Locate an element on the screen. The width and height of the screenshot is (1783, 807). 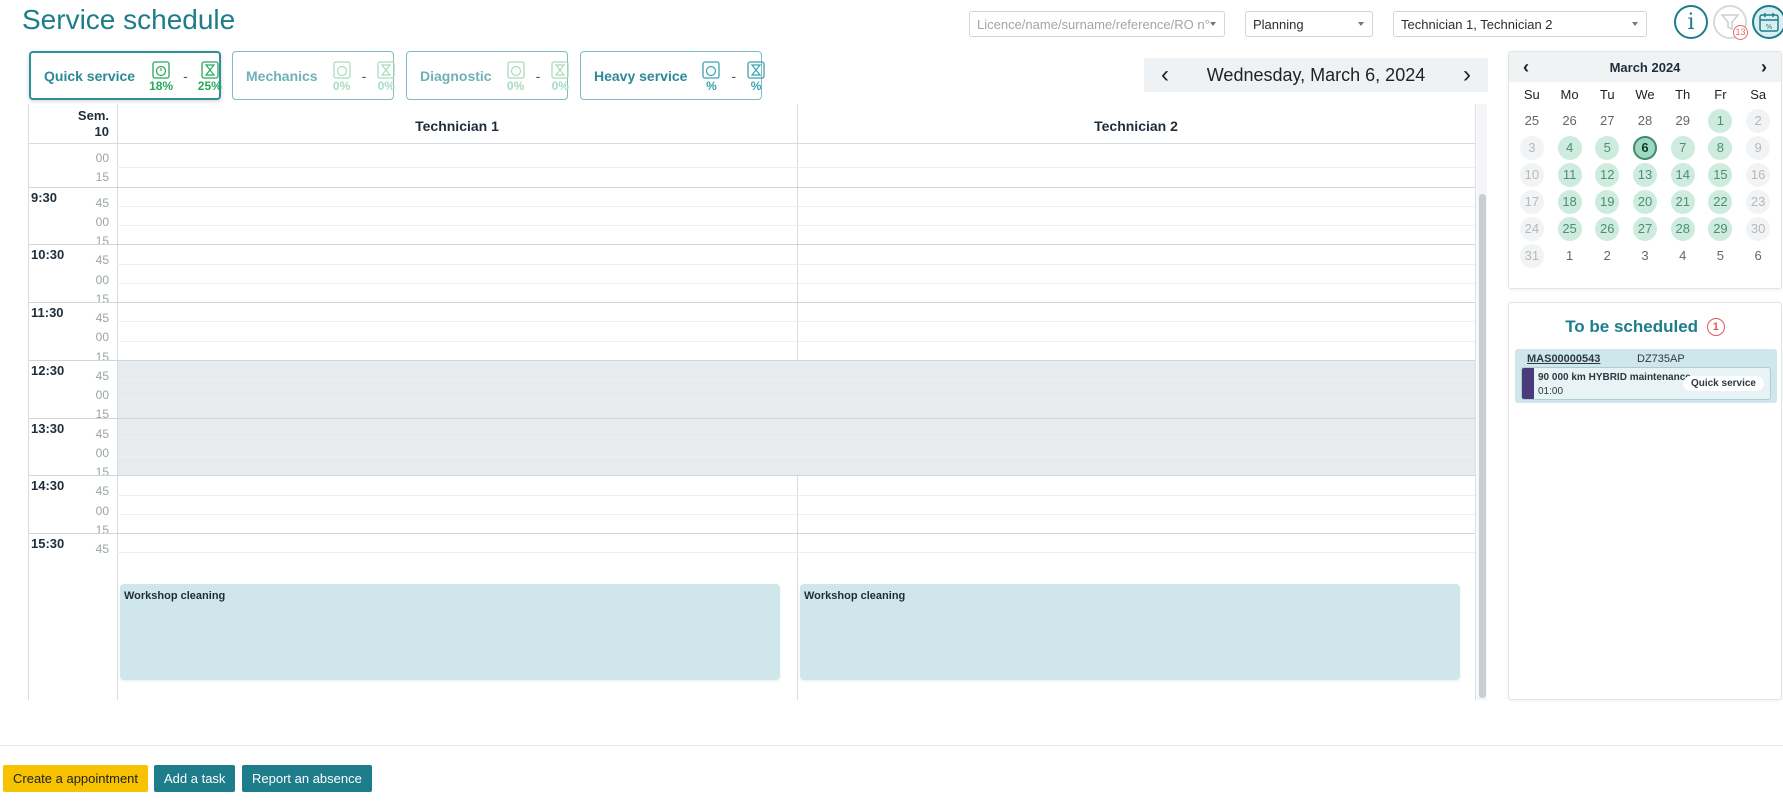
calendar-day: 18 is located at coordinates (1569, 202).